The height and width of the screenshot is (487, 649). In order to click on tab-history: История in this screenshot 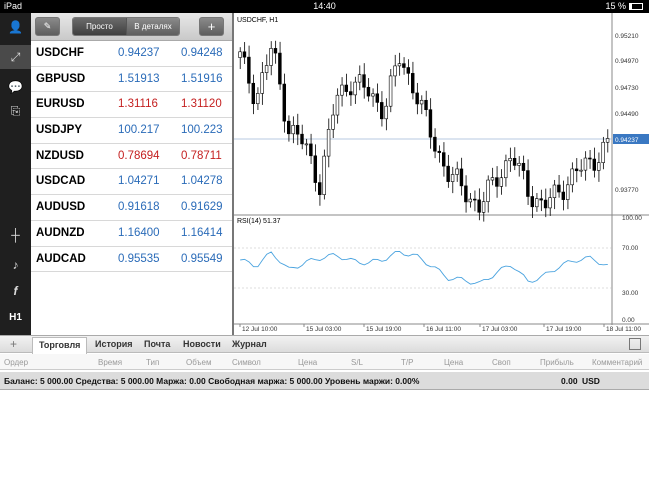, I will do `click(114, 344)`.